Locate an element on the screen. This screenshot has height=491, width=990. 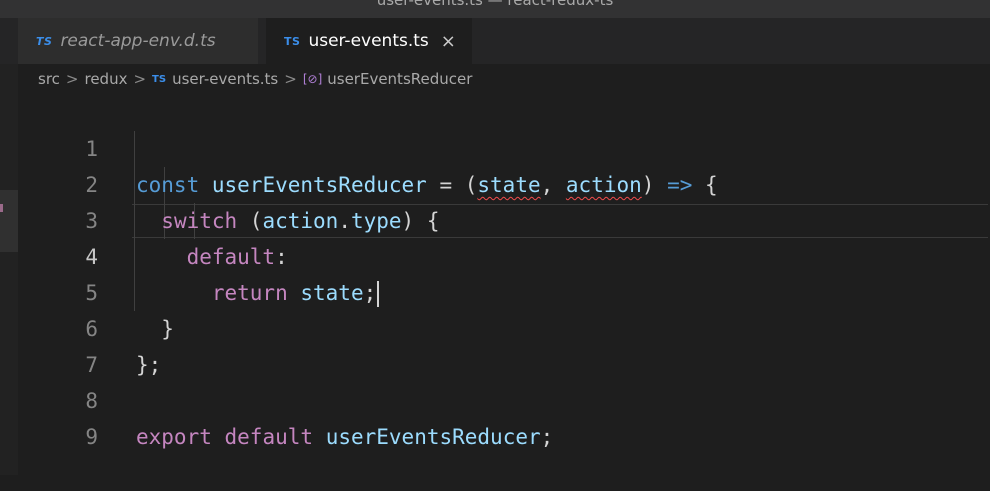
tab-react-app-env: TS react-app-env.d.ts is located at coordinates (138, 41).